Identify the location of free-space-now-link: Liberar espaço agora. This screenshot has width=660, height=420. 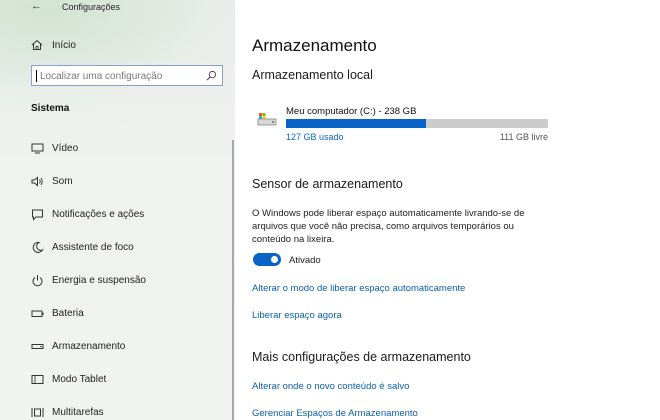
(297, 315).